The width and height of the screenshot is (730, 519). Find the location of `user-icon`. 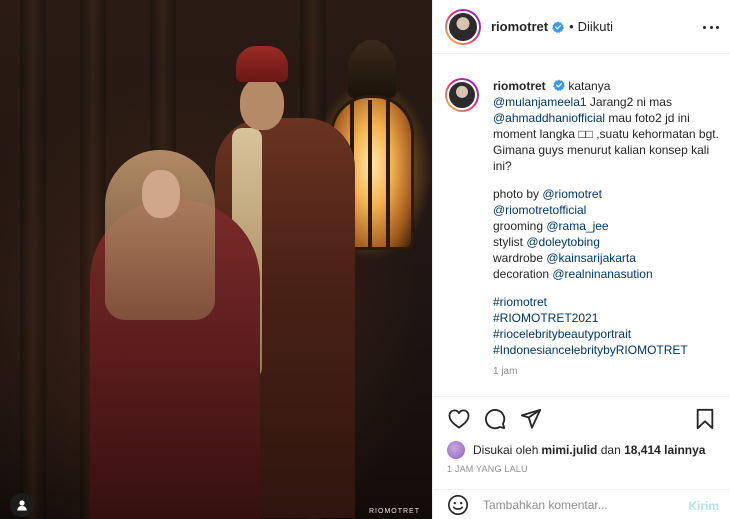

user-icon is located at coordinates (22, 505).